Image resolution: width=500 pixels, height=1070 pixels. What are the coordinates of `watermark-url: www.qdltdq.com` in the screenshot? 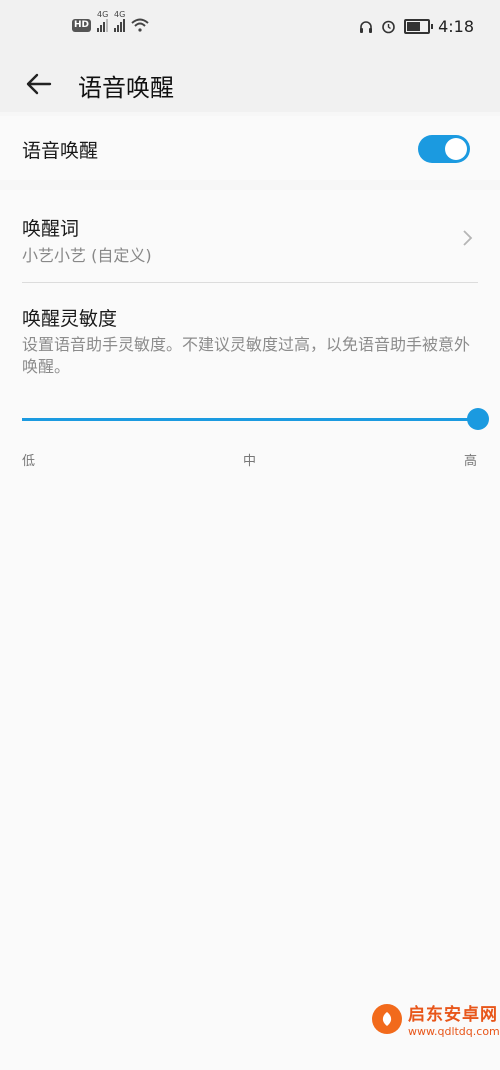 It's located at (454, 1031).